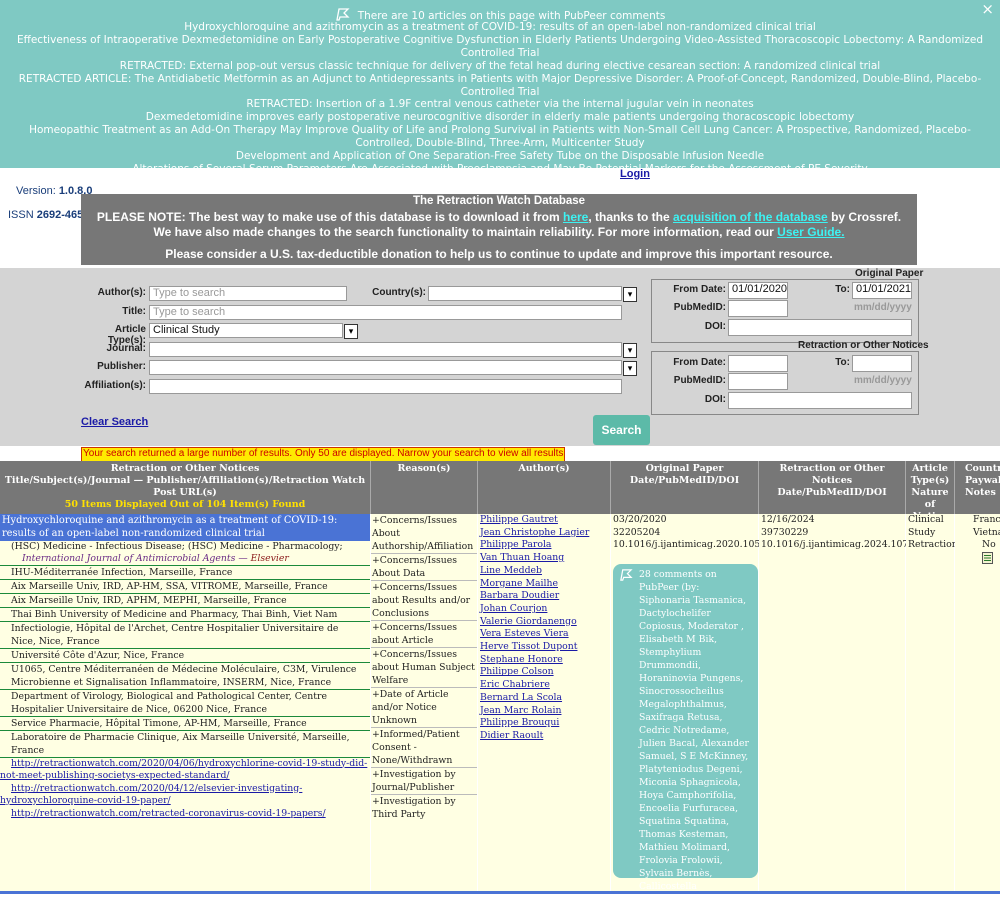 Image resolution: width=1000 pixels, height=919 pixels. Describe the element at coordinates (544, 571) in the screenshot. I see `author-link: Line Meddeb` at that location.